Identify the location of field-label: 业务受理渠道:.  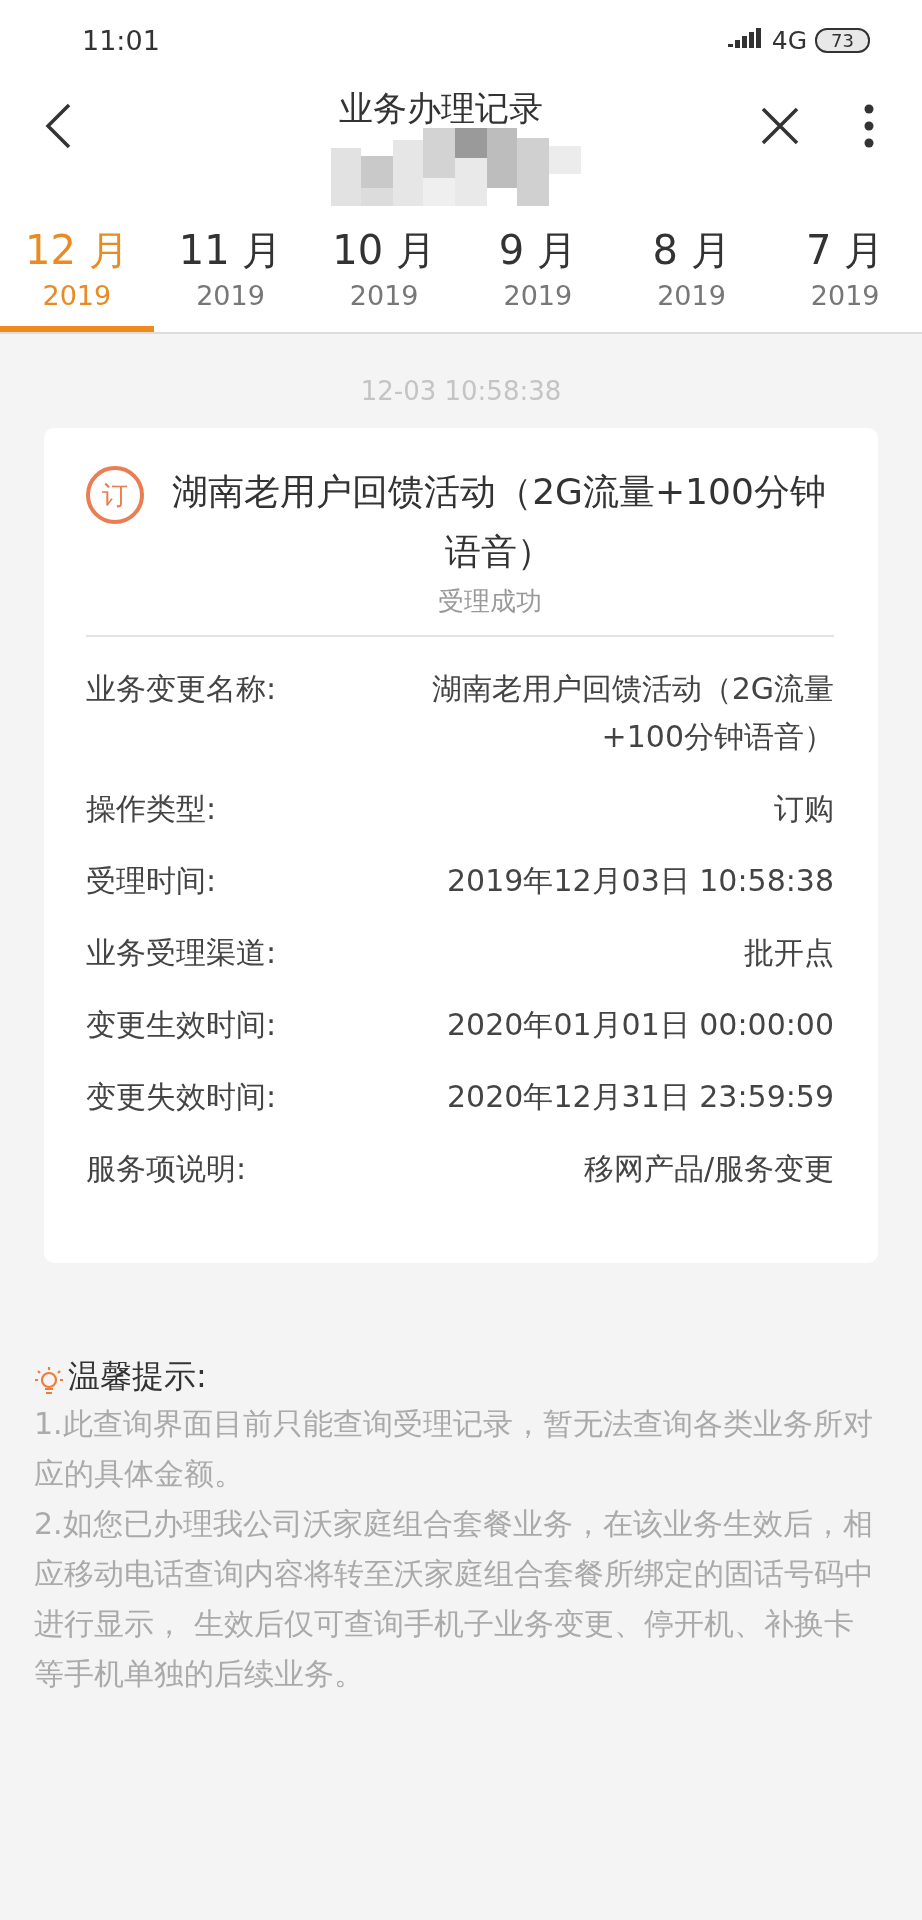
(181, 953).